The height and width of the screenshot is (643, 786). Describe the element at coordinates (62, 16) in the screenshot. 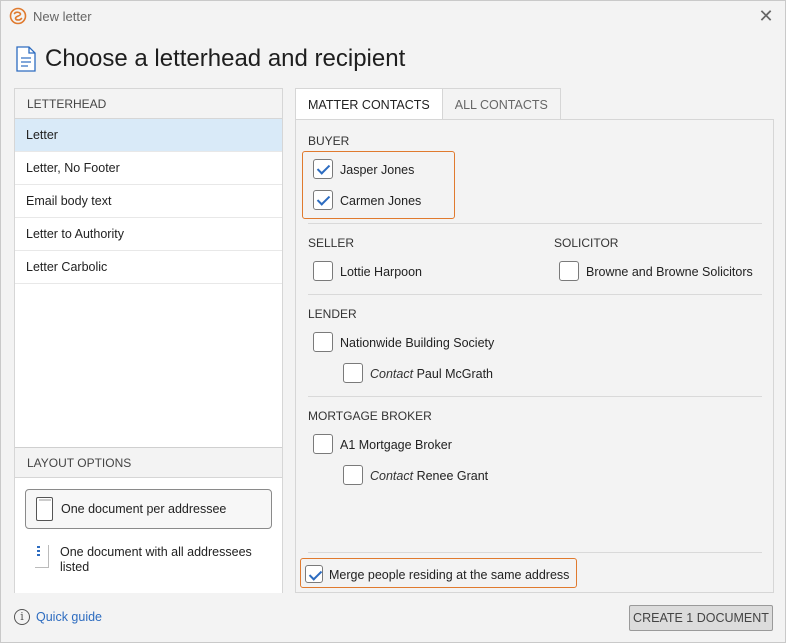

I see `window-title: New letter` at that location.